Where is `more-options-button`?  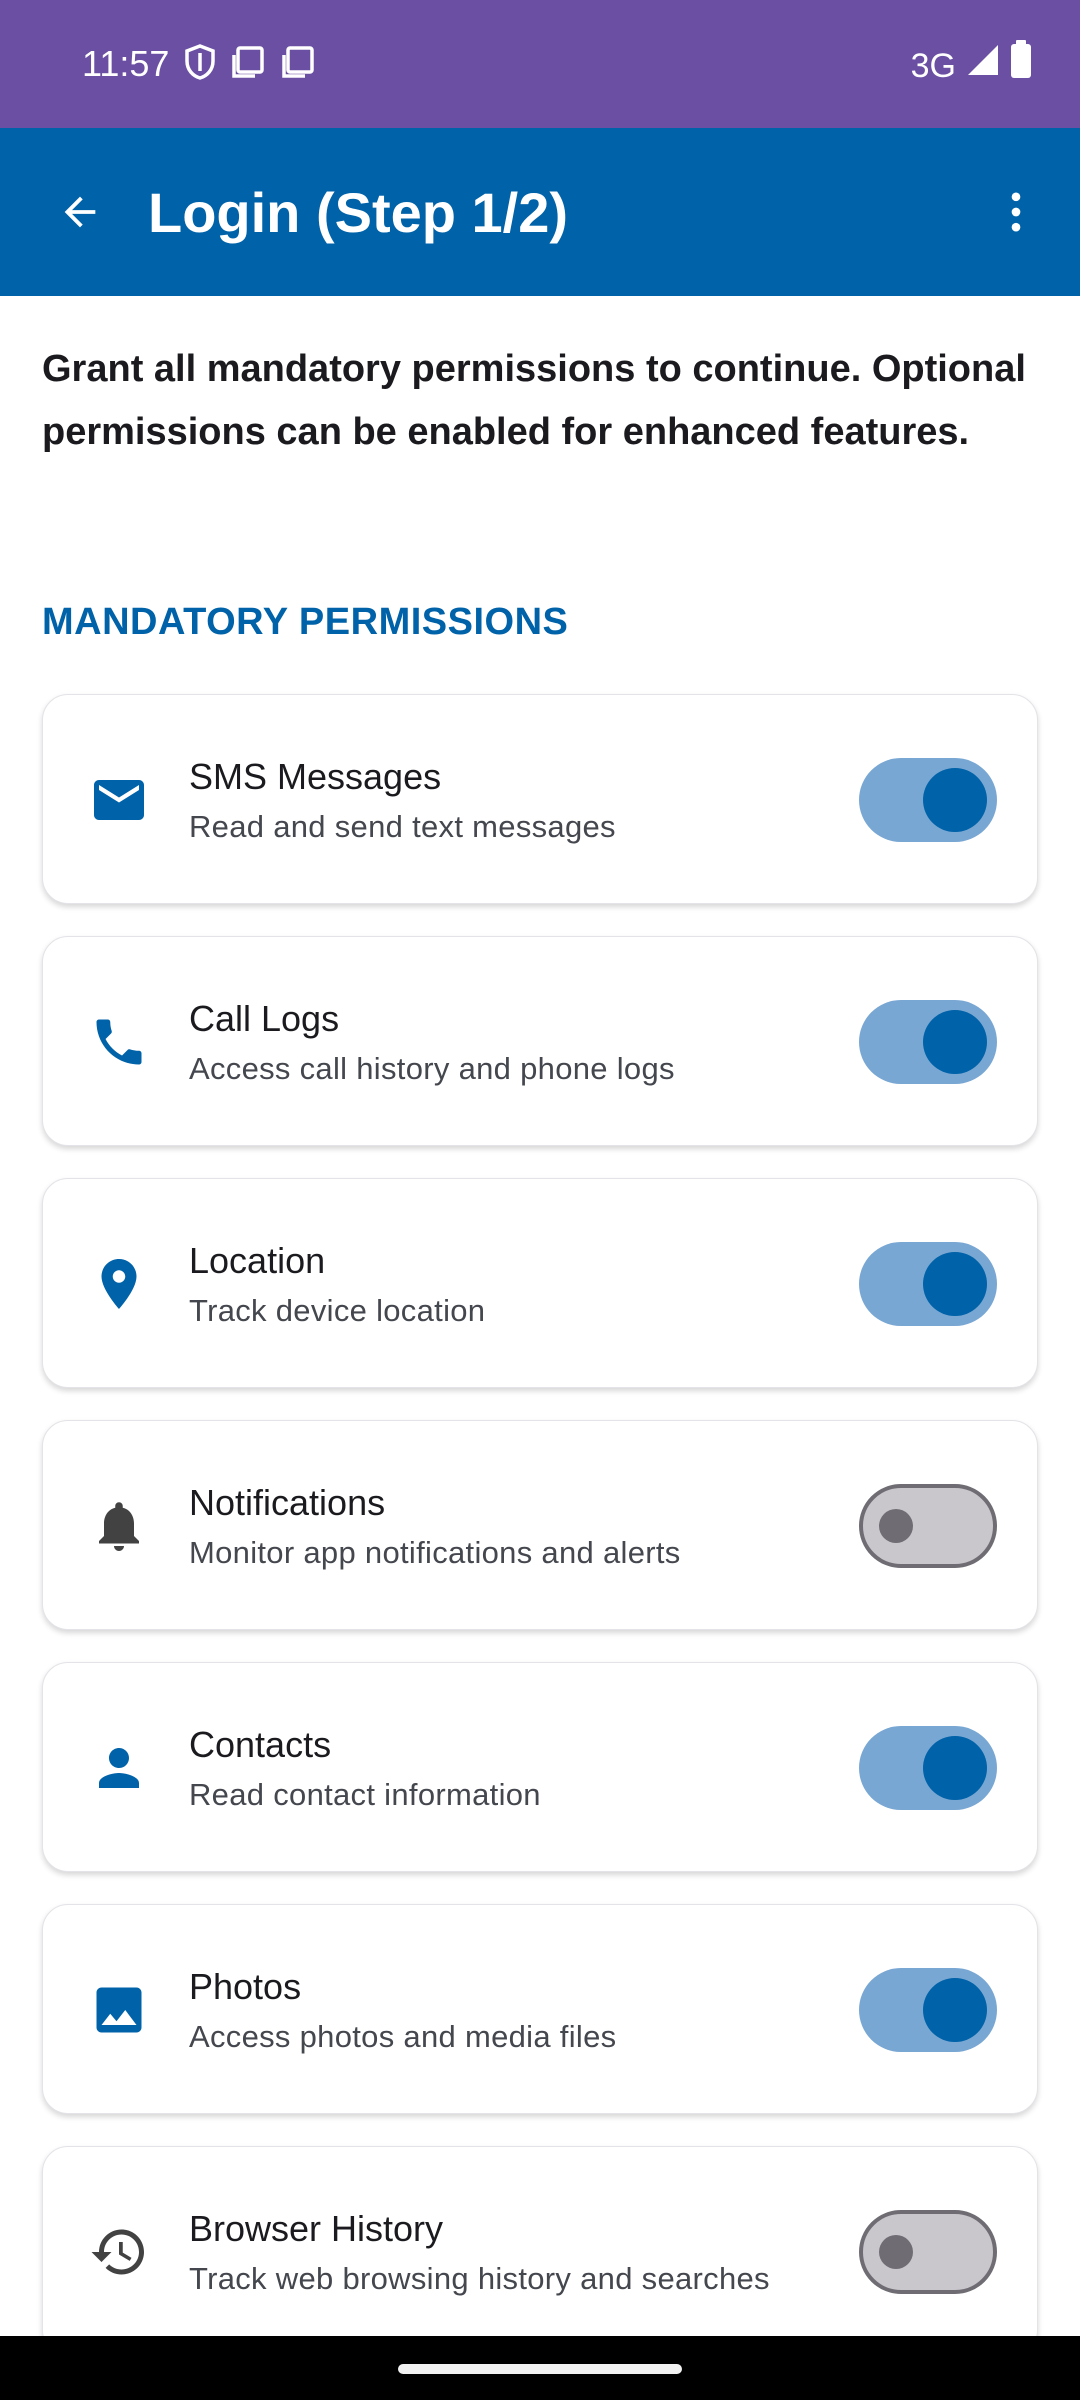
more-options-button is located at coordinates (1016, 212).